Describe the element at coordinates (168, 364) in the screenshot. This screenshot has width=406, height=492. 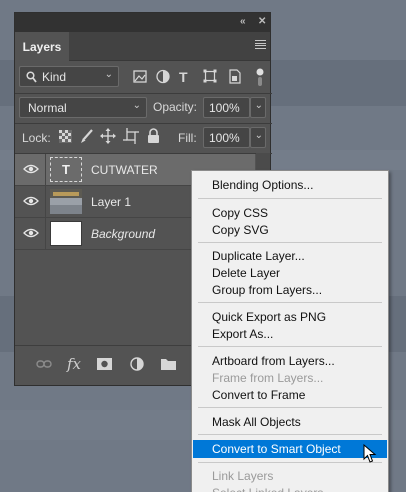
I see `new-group-folder-icon` at that location.